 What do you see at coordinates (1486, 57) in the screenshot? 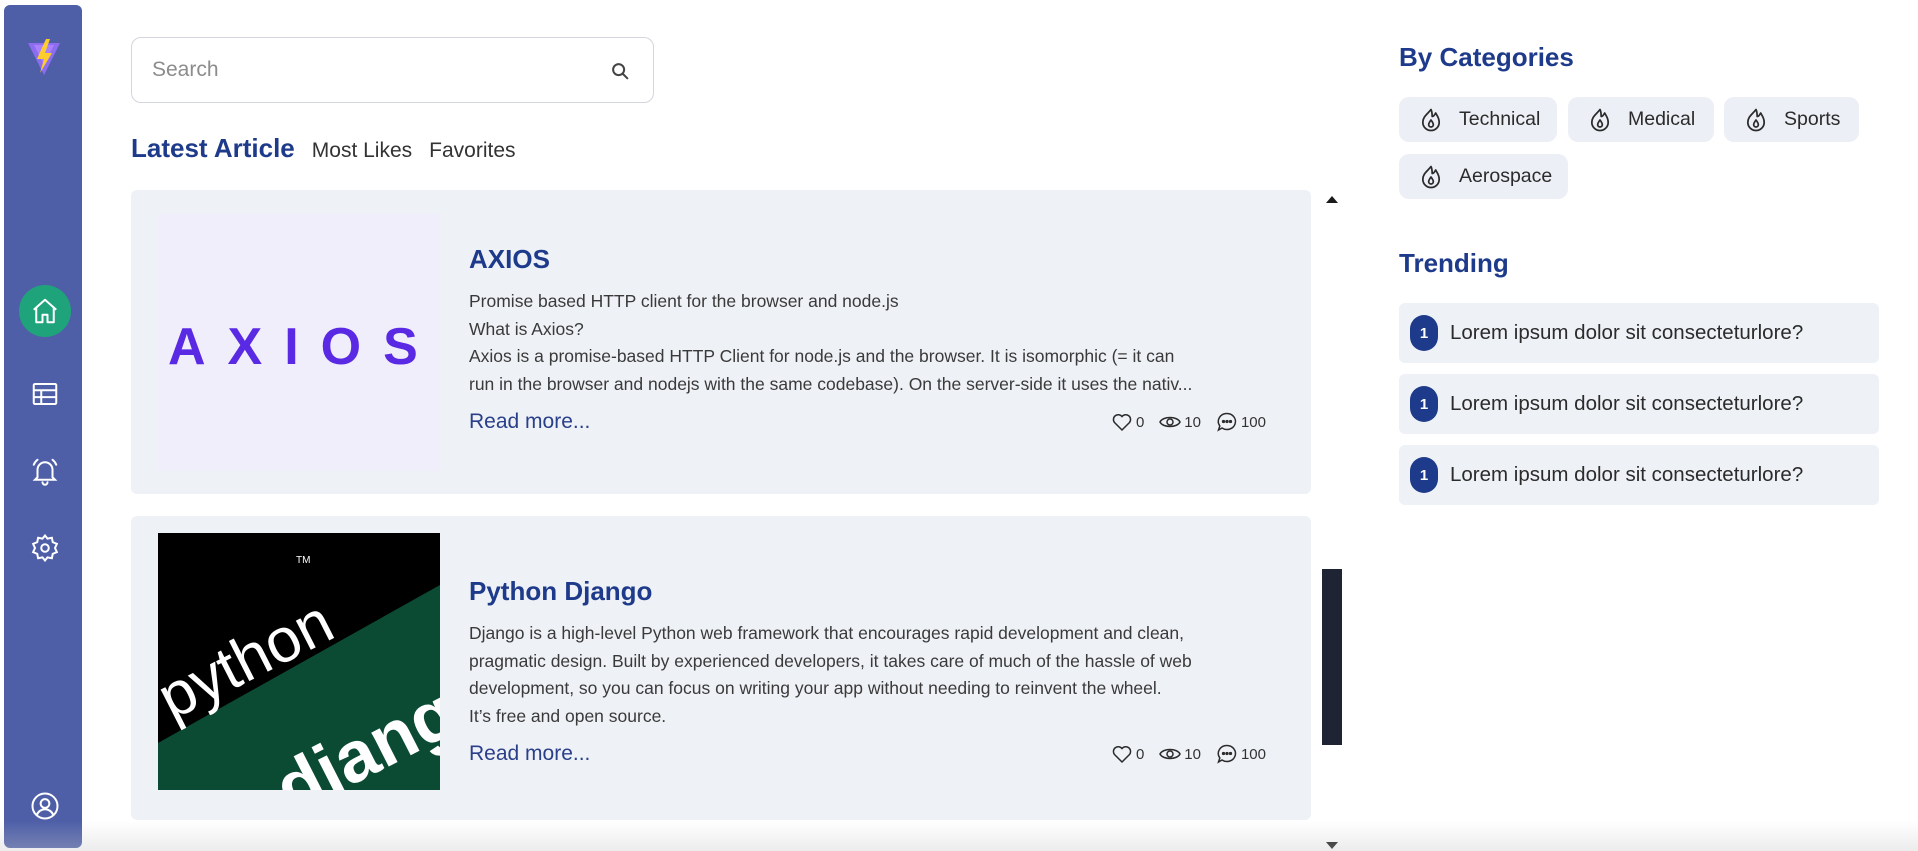
I see `categories-title: By Categories` at bounding box center [1486, 57].